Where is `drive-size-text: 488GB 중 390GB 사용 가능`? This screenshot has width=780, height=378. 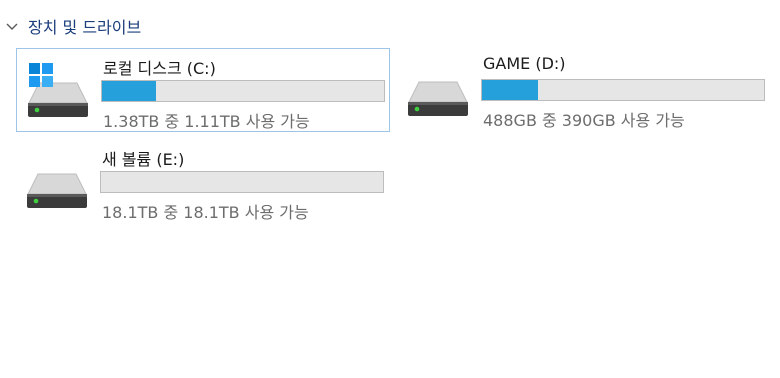 drive-size-text: 488GB 중 390GB 사용 가능 is located at coordinates (584, 120).